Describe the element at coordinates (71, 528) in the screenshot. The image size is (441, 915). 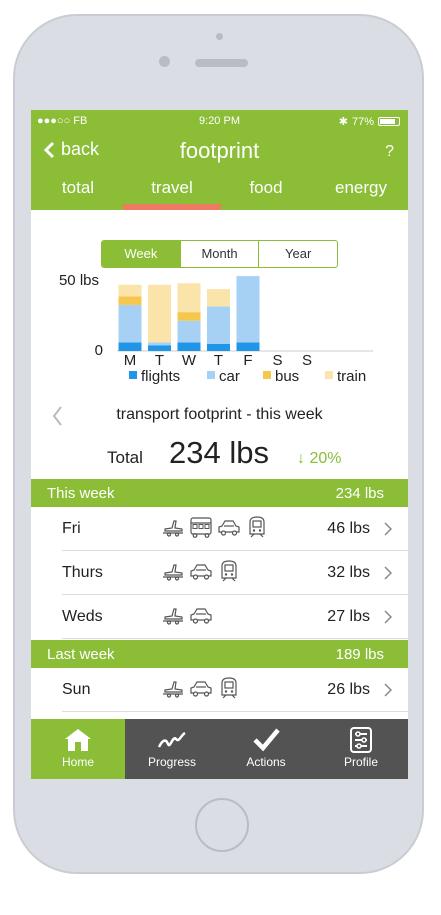
I see `row-day: Fri` at that location.